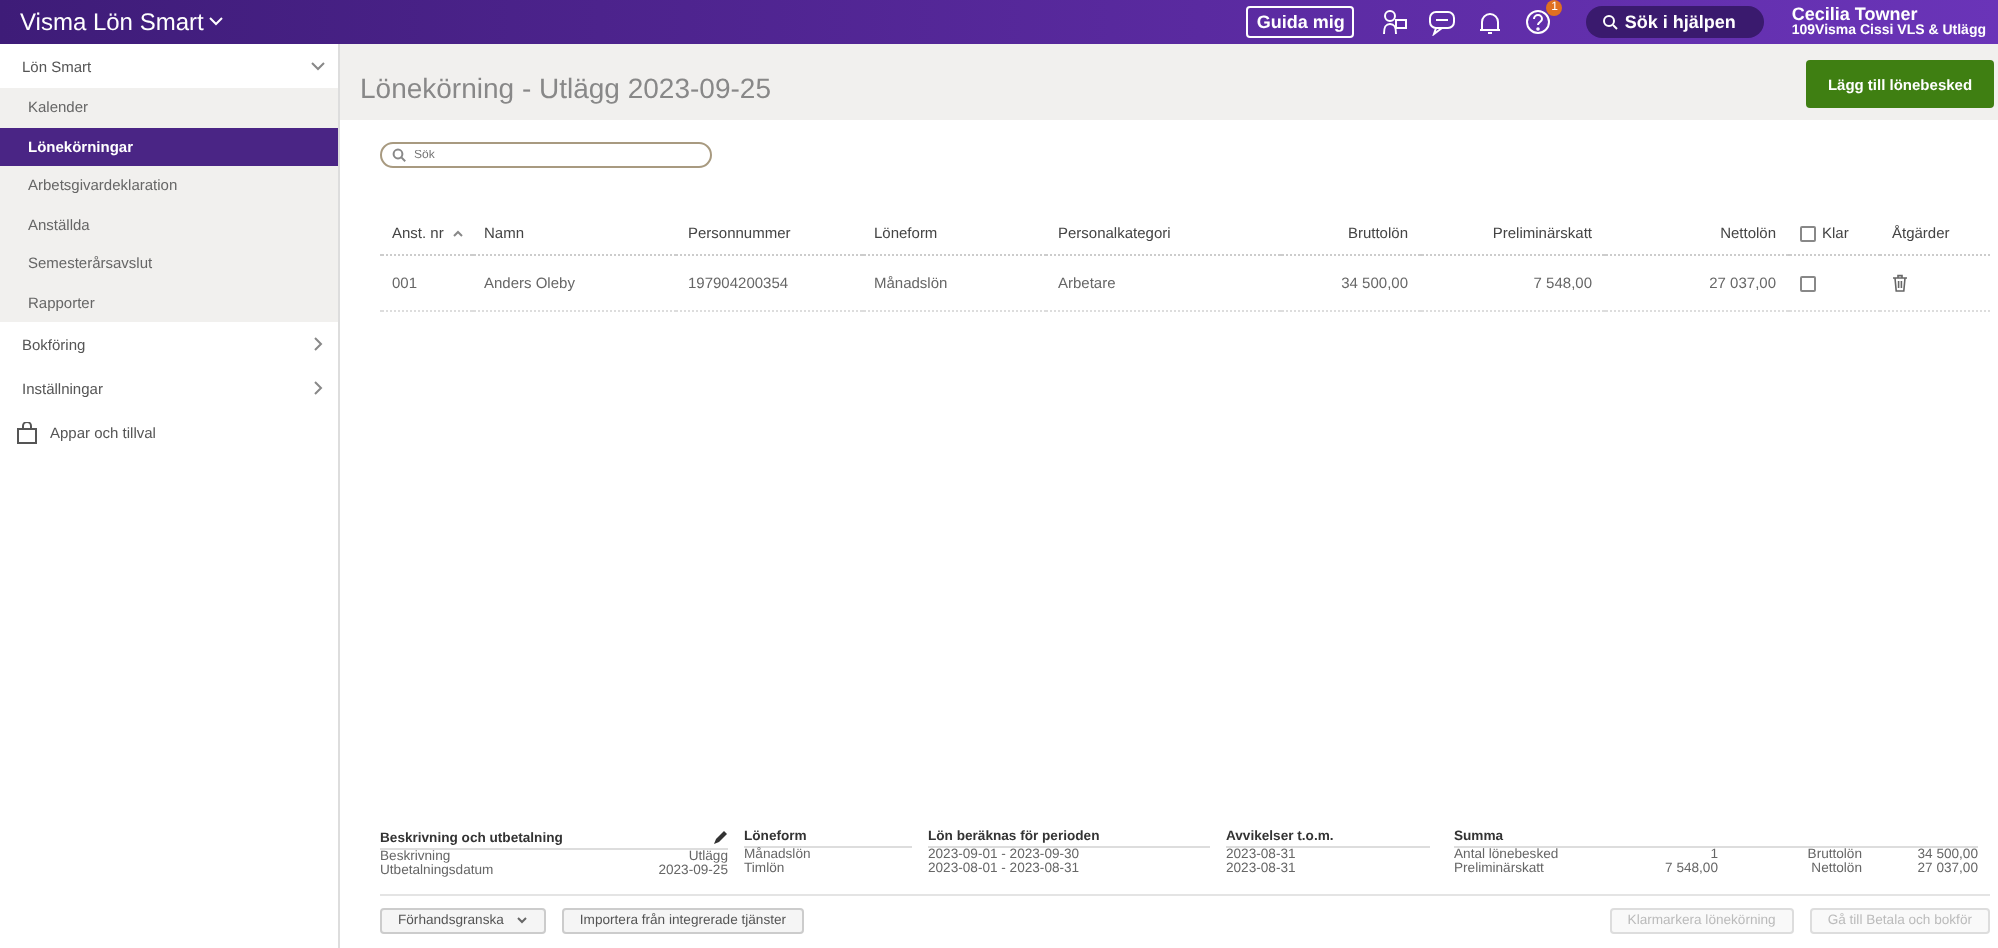  I want to click on pencil-icon, so click(720, 838).